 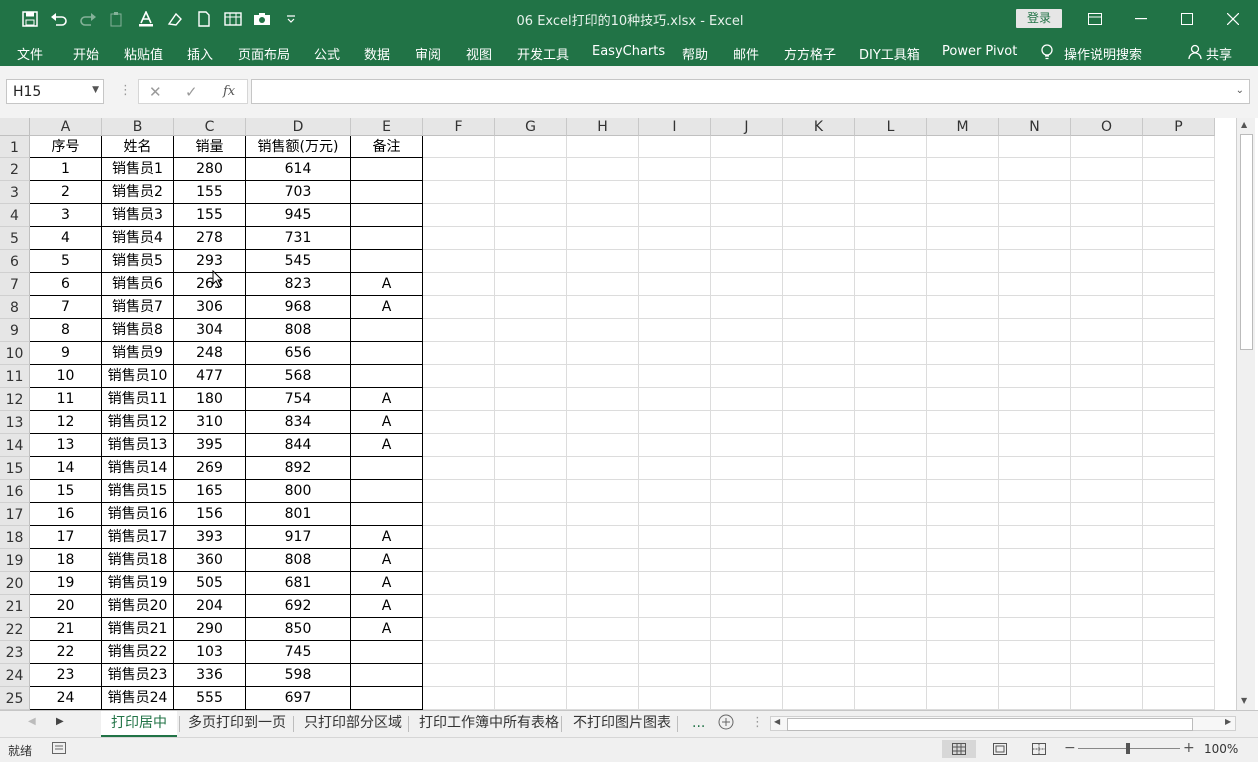 I want to click on cell-sales: 204, so click(x=210, y=606).